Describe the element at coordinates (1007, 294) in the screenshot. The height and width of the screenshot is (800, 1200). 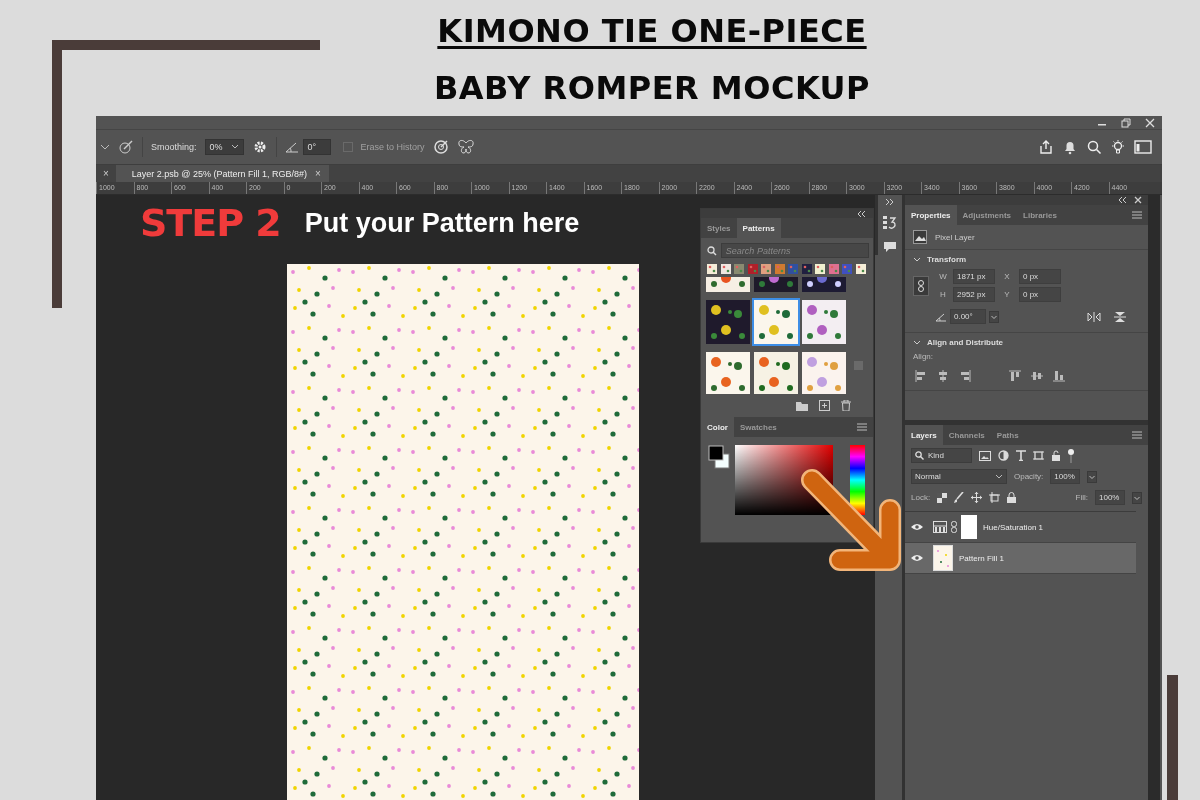
I see `field-label: Y` at that location.